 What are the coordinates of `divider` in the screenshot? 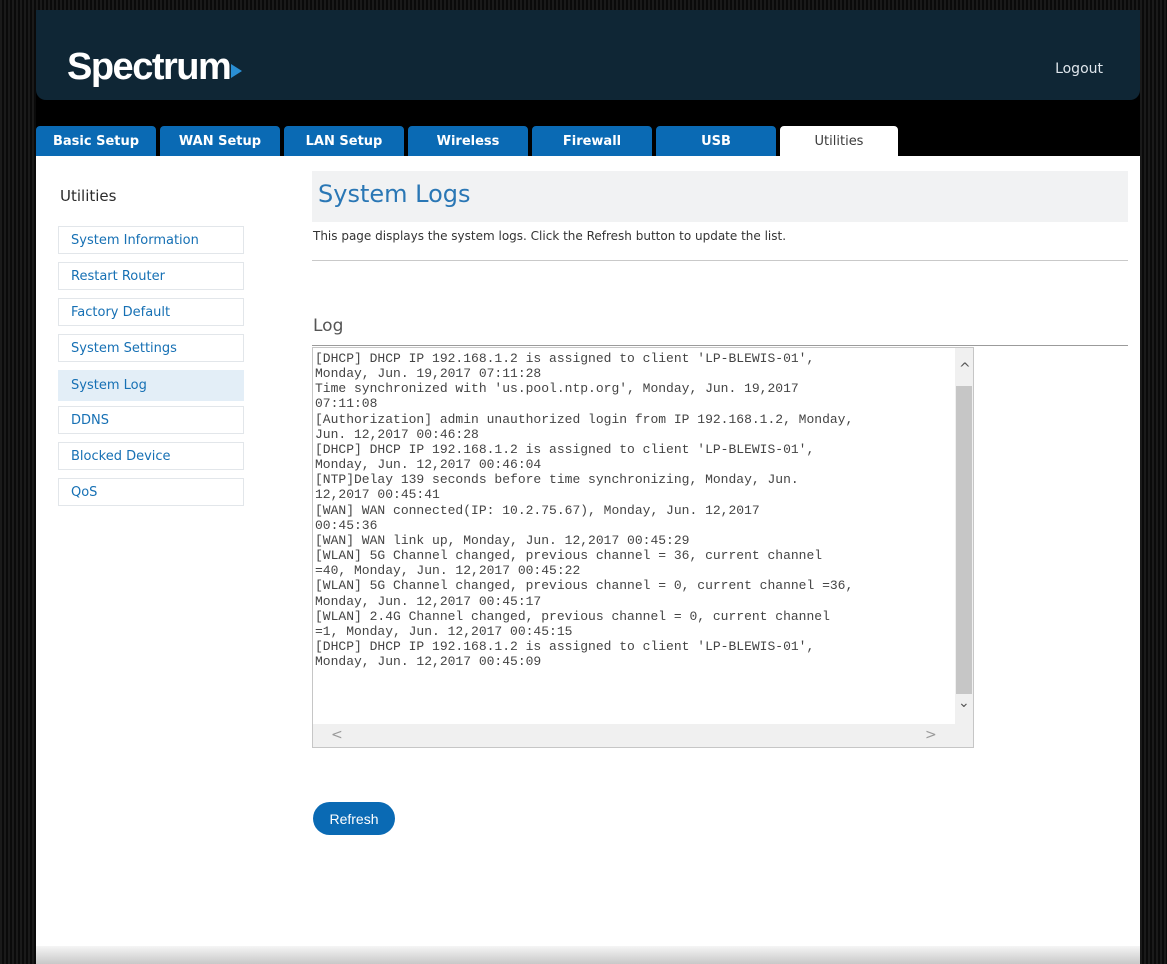 It's located at (720, 260).